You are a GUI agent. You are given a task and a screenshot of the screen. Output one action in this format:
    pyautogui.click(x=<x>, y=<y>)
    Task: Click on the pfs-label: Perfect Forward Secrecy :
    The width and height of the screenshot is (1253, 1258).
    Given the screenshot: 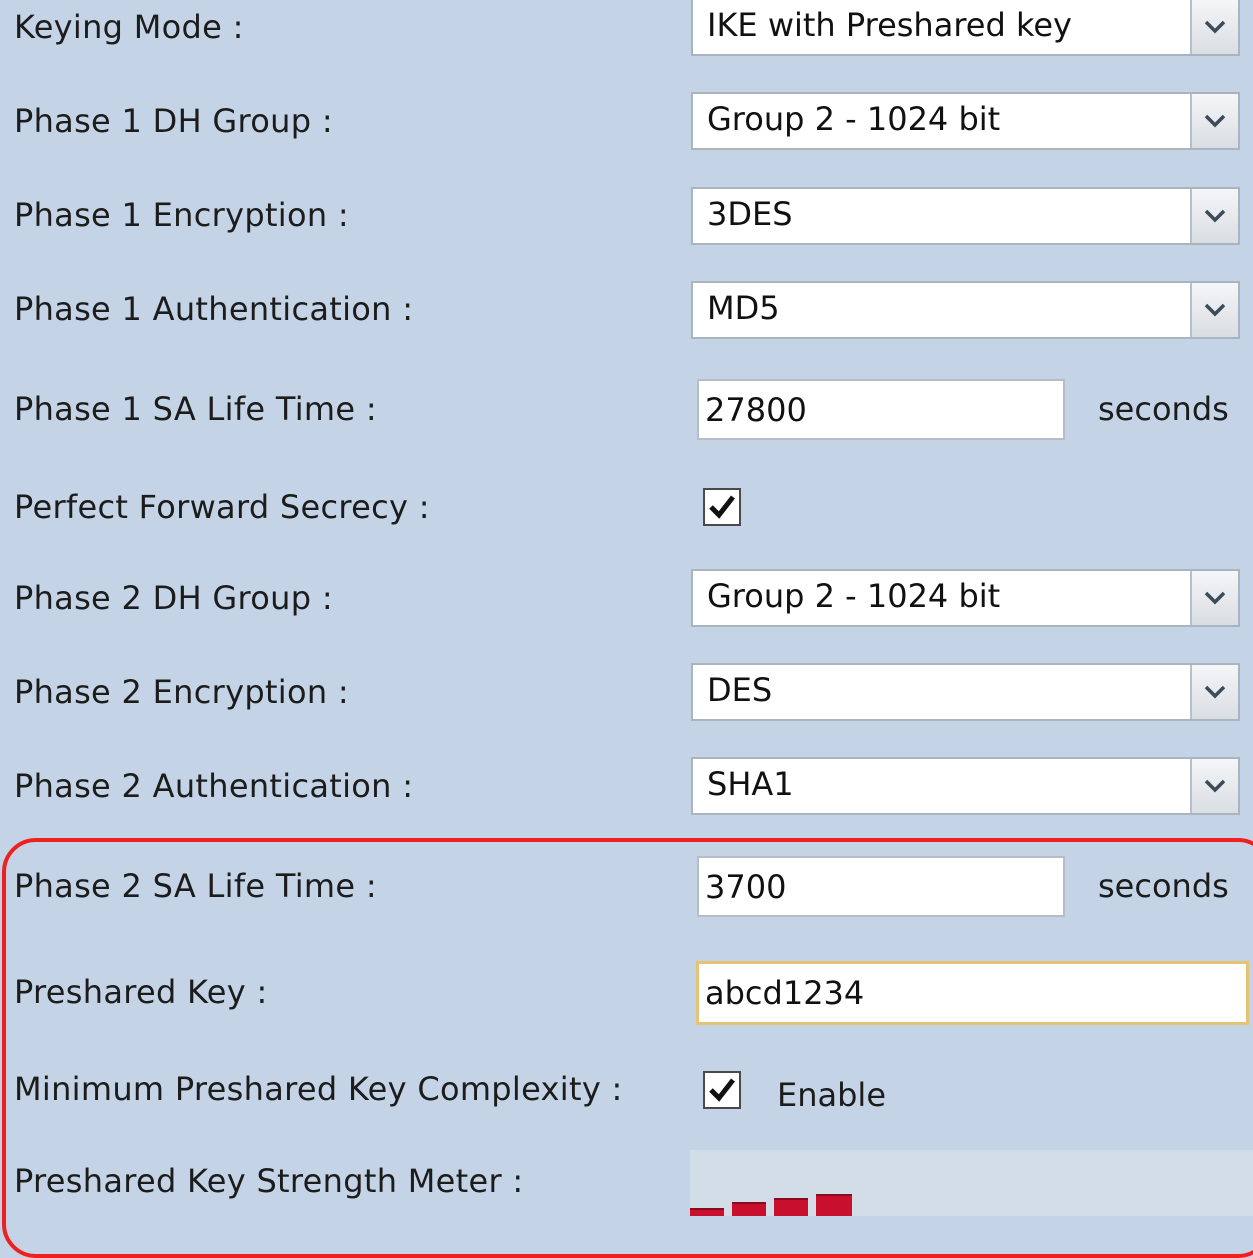 What is the action you would take?
    pyautogui.click(x=222, y=507)
    